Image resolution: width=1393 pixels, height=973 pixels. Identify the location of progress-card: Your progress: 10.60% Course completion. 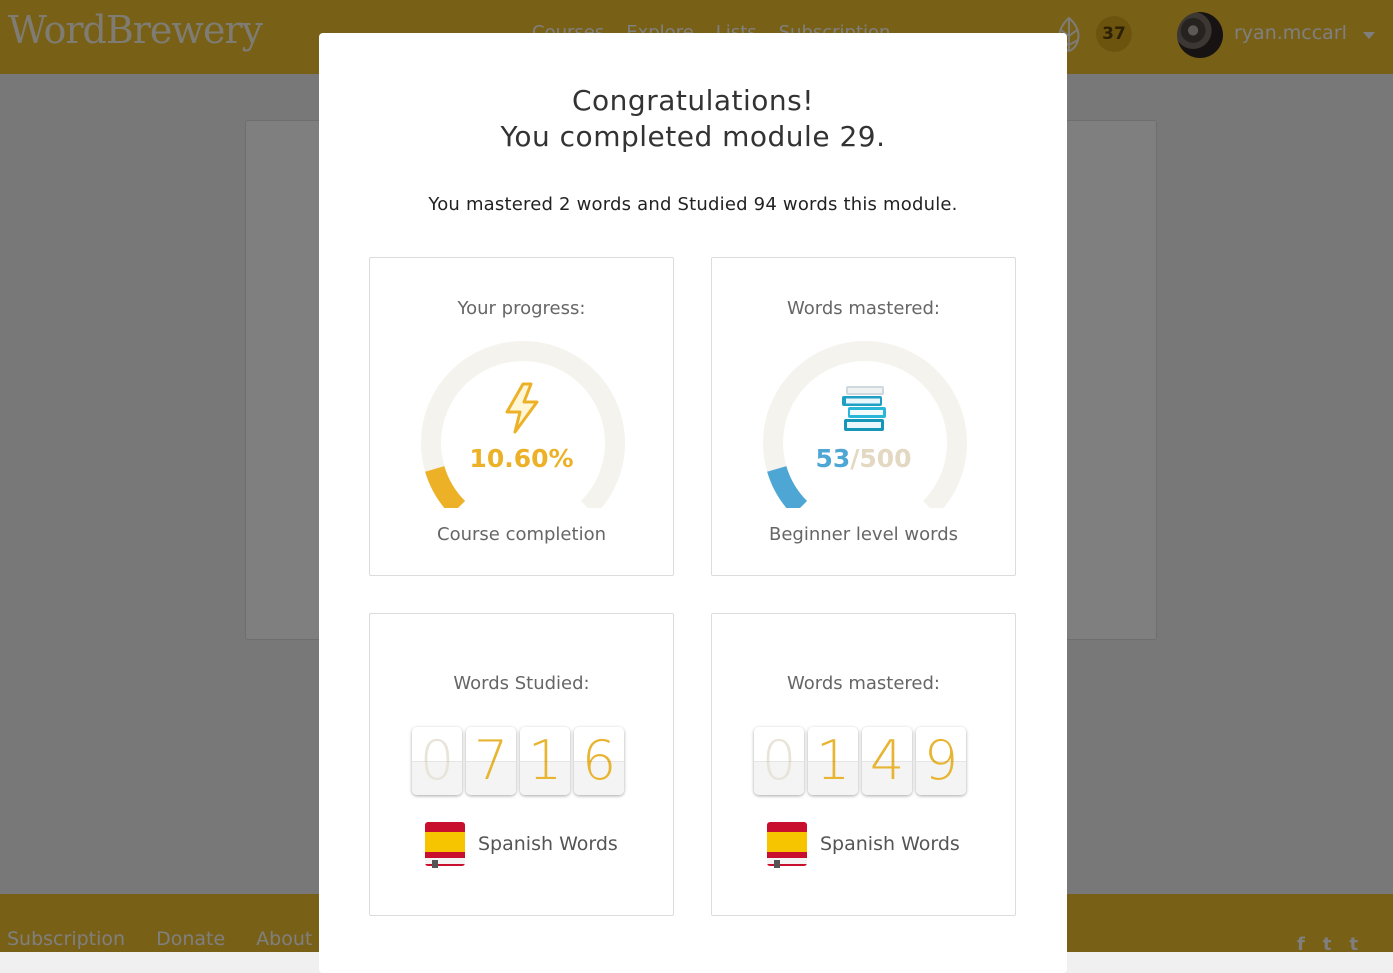
(521, 416).